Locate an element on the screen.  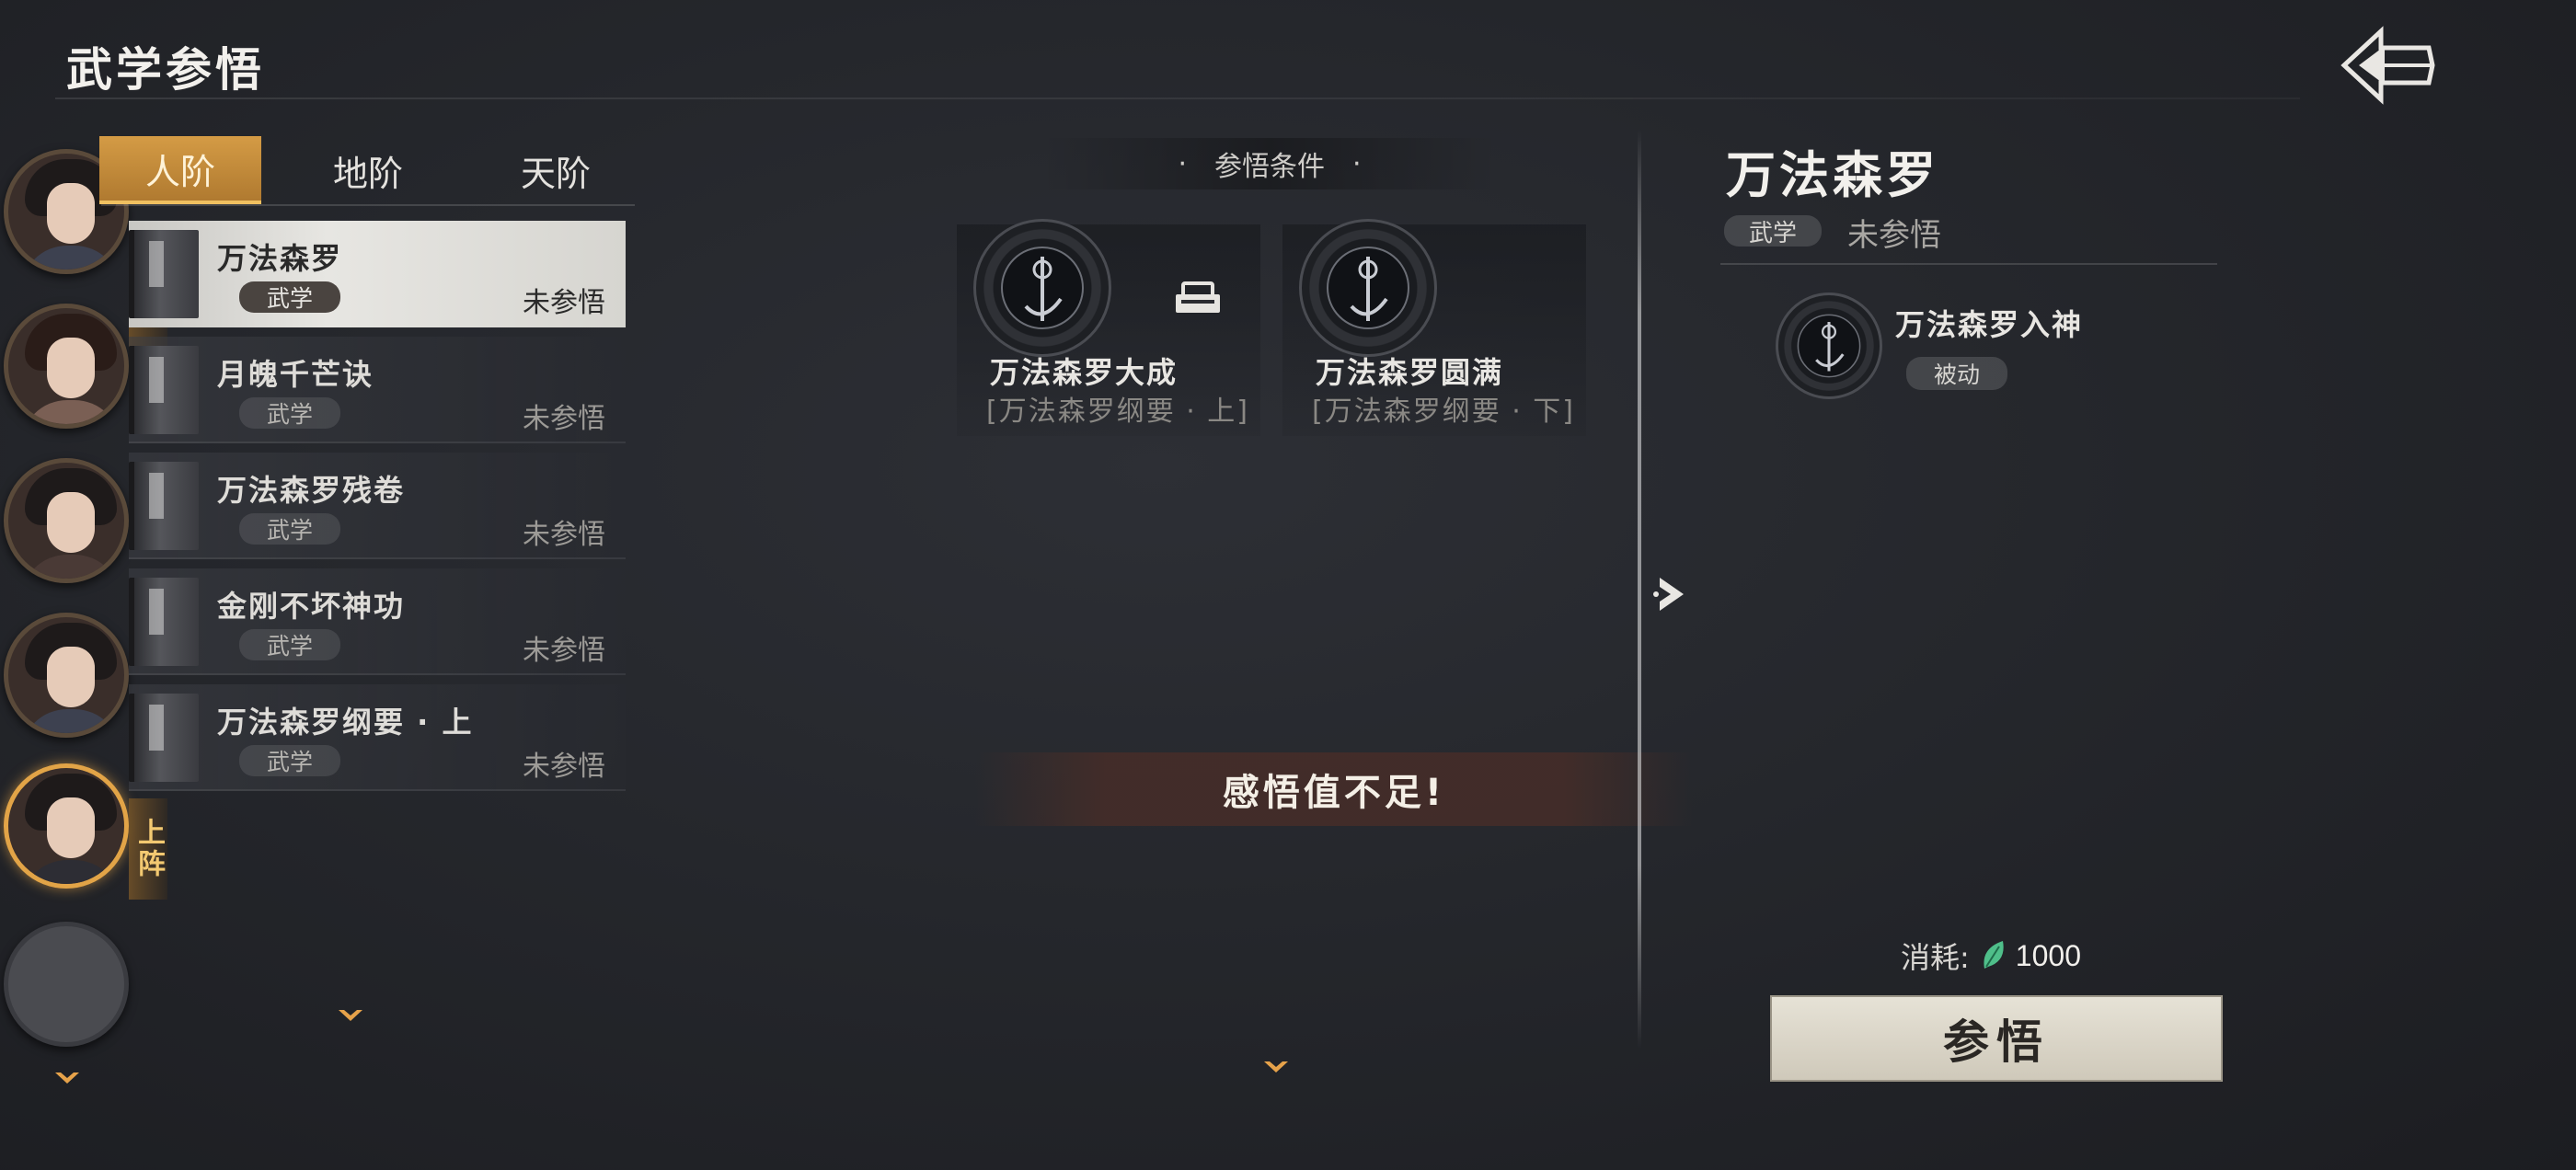
enlighten-button: 参悟 is located at coordinates (1997, 1038).